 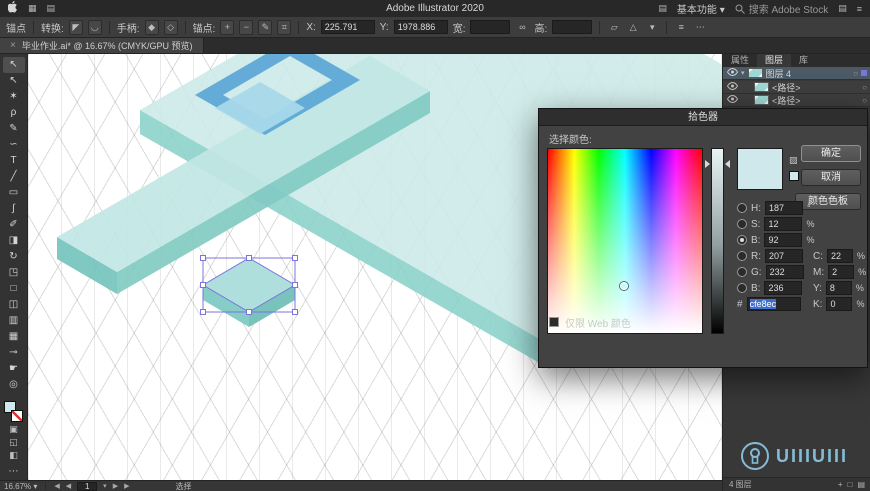 What do you see at coordinates (14, 471) in the screenshot?
I see `toolbar-overflow-icon: ⋯` at bounding box center [14, 471].